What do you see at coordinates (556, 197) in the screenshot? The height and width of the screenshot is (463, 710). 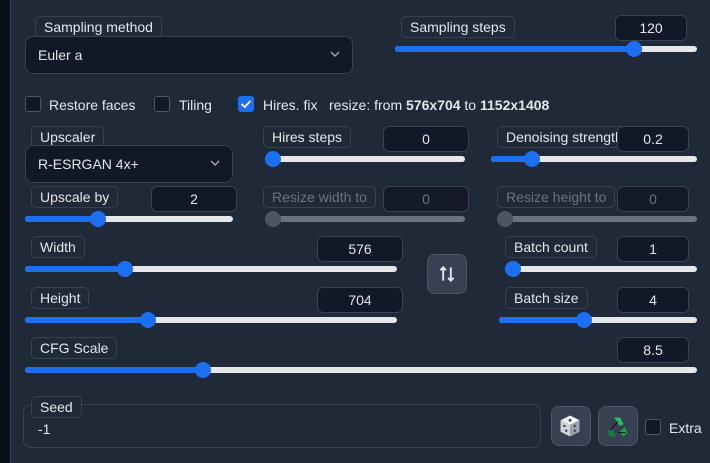 I see `resize-height-label: Resize height to` at bounding box center [556, 197].